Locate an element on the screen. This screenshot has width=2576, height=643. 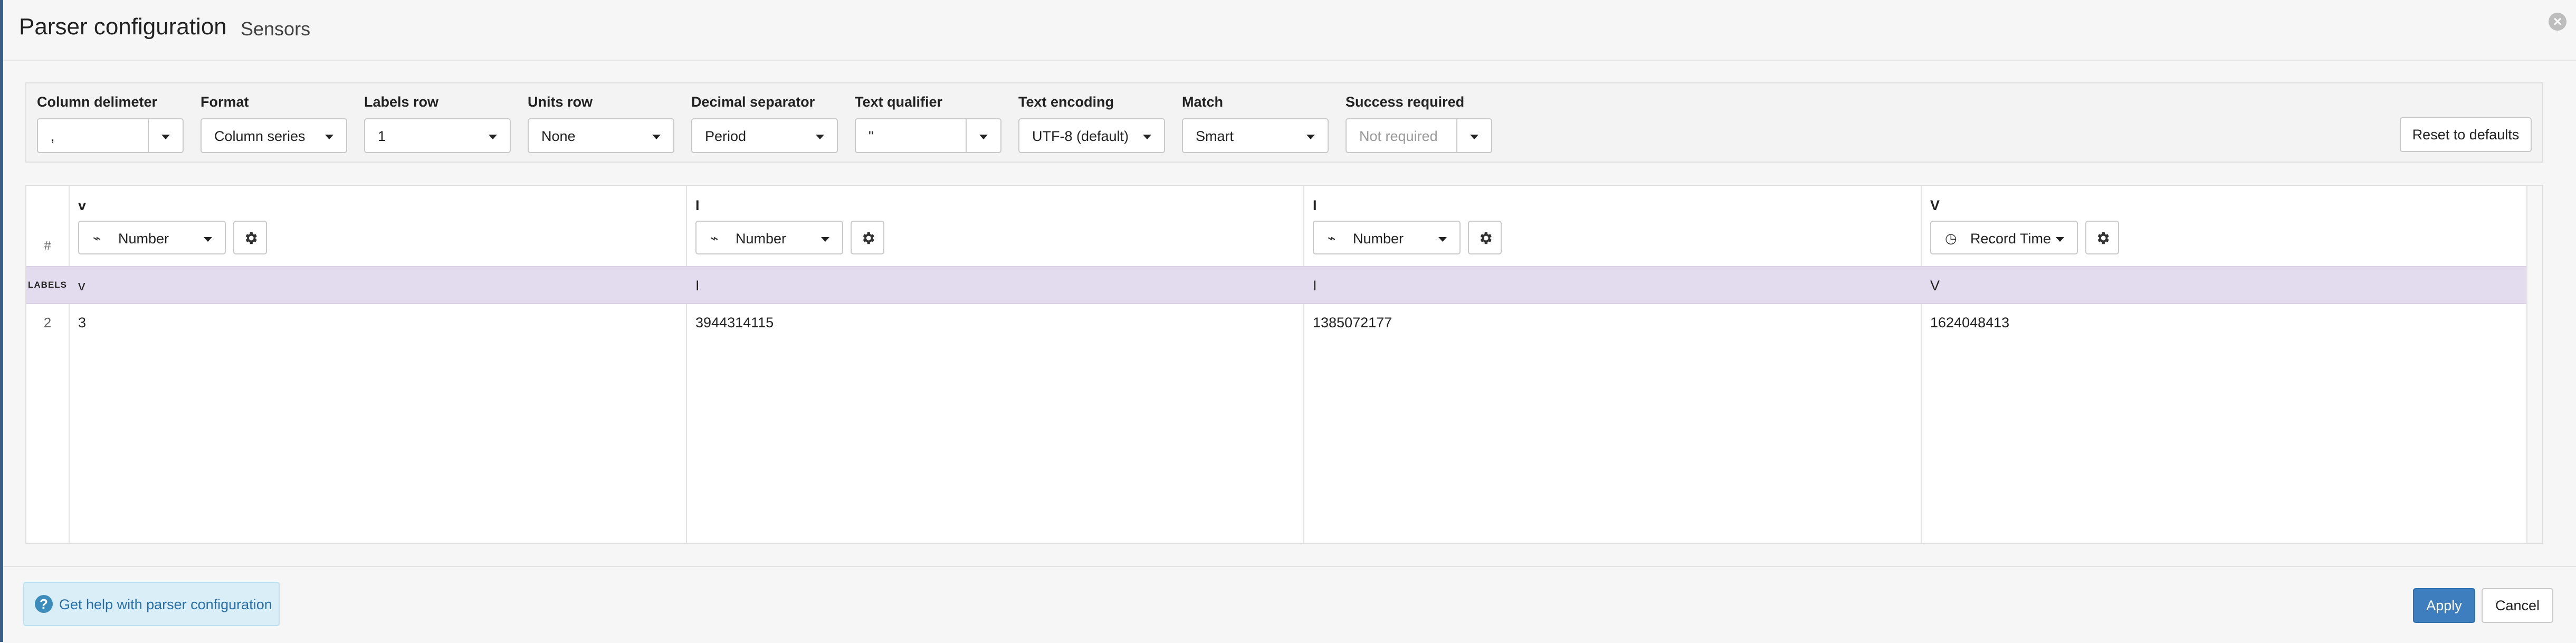
decimal-separator-select: Period is located at coordinates (764, 135).